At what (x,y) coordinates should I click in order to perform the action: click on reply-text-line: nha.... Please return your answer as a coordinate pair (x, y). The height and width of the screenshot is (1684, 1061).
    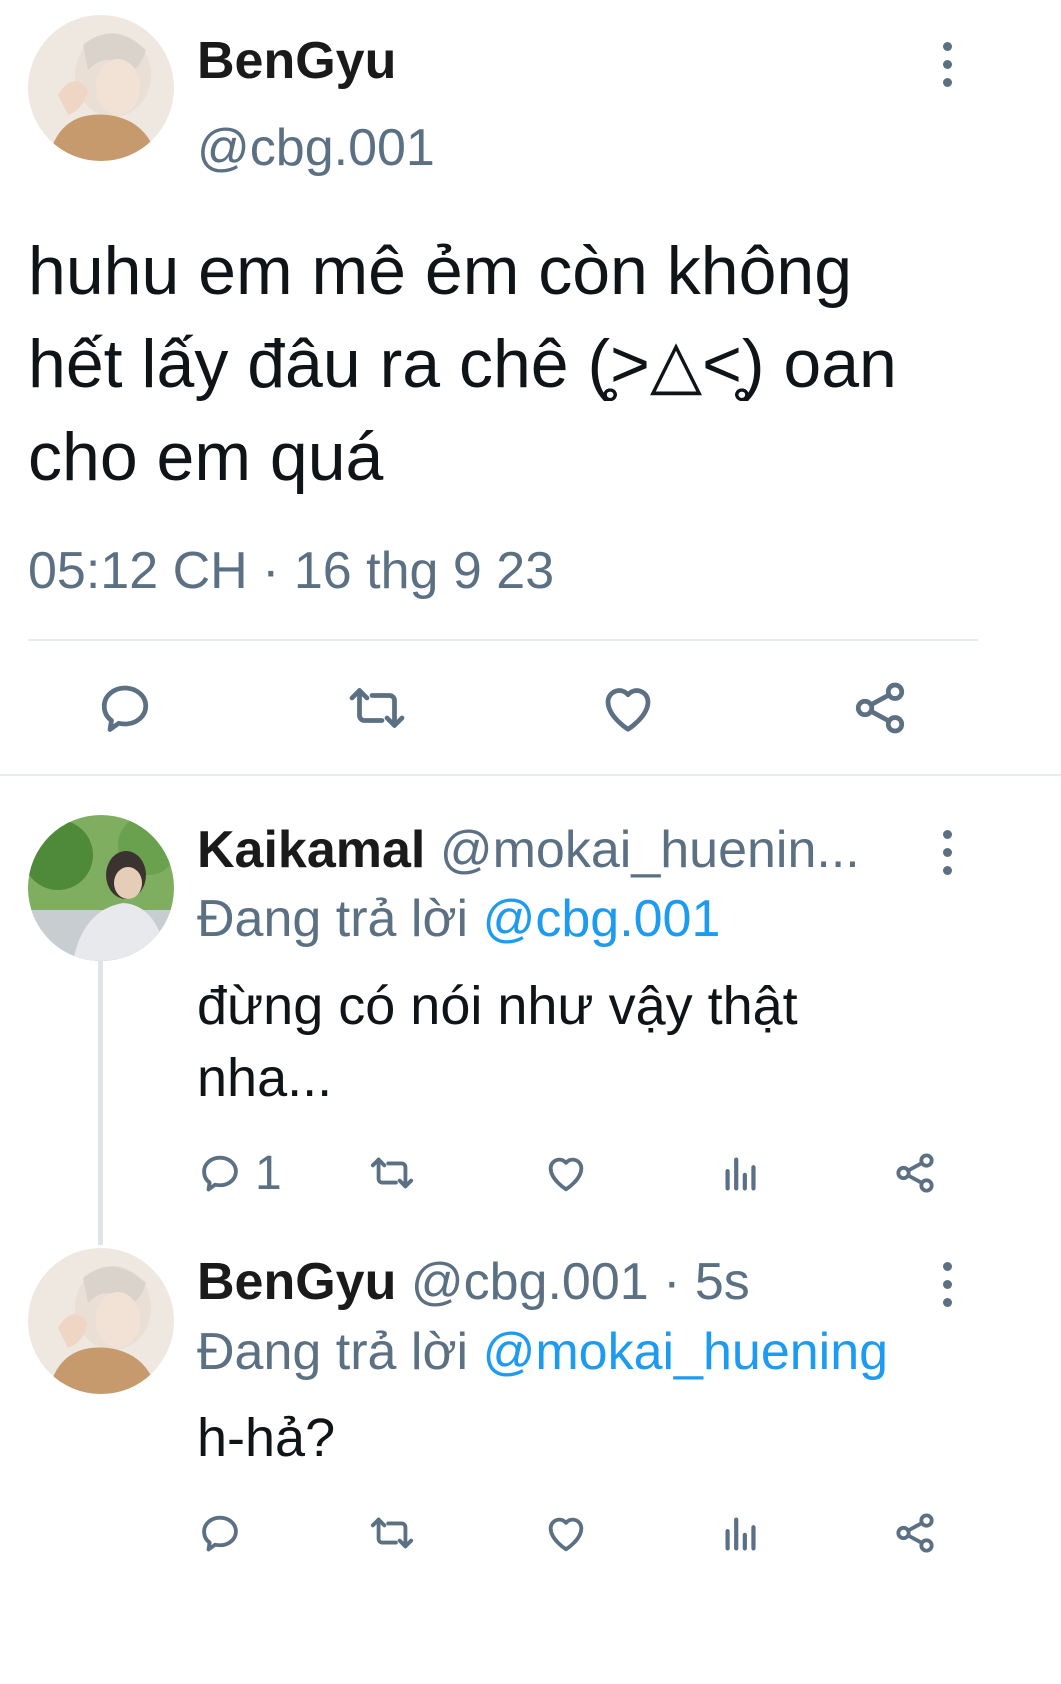
    Looking at the image, I should click on (265, 1078).